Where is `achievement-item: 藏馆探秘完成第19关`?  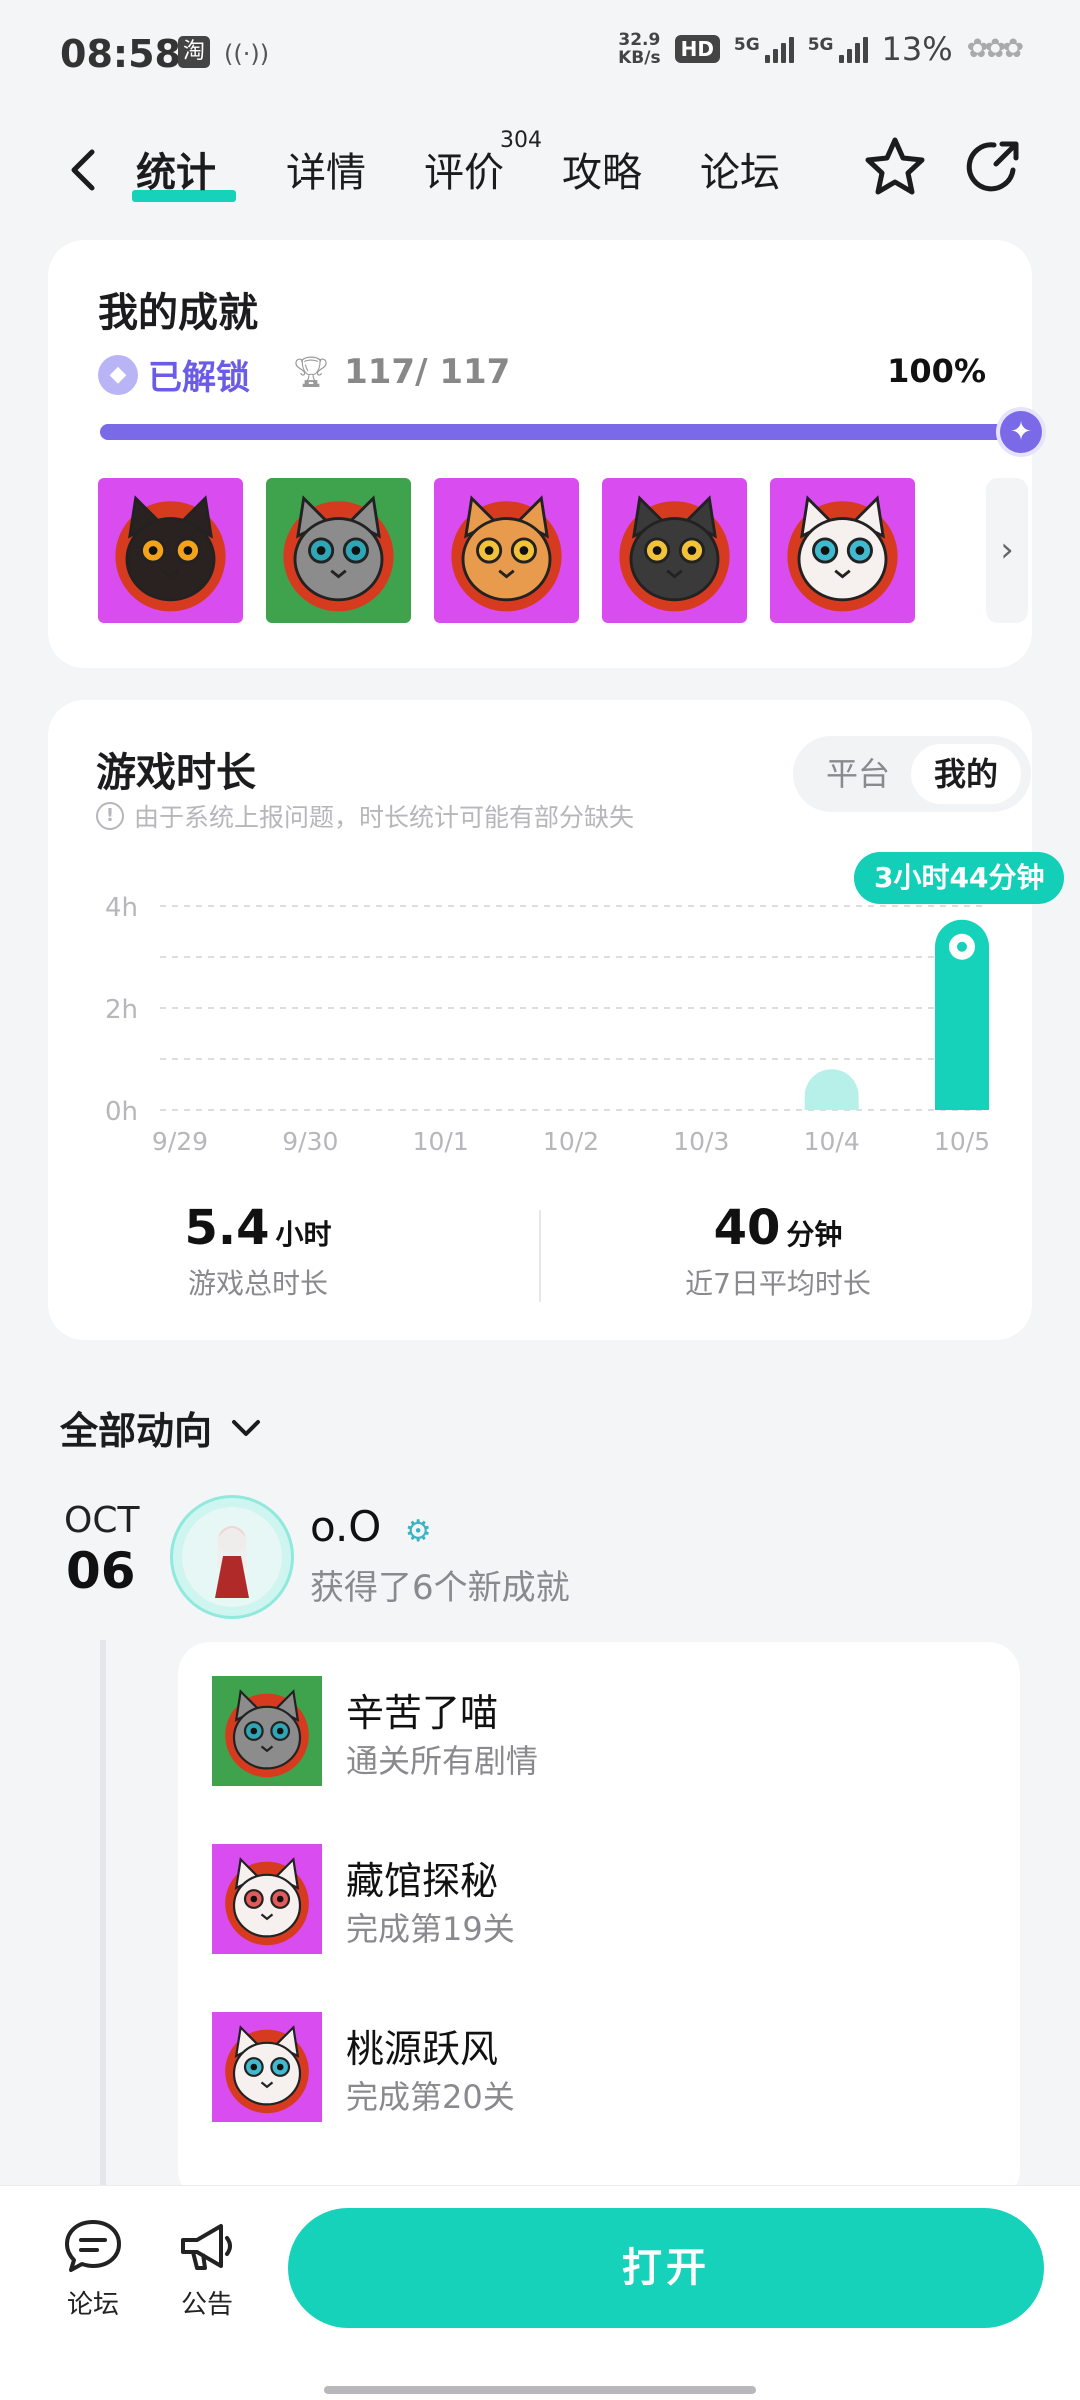 achievement-item: 藏馆探秘完成第19关 is located at coordinates (592, 1899).